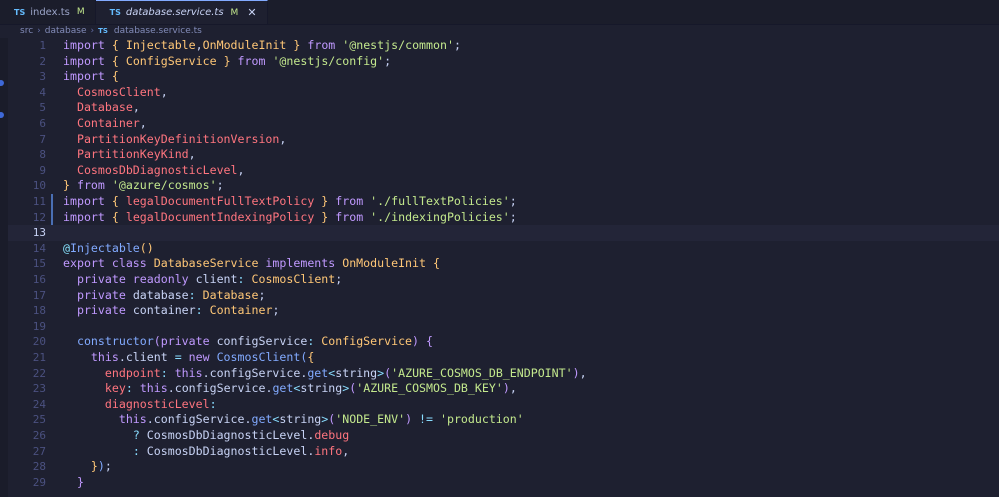 The image size is (999, 497). What do you see at coordinates (503, 93) in the screenshot?
I see `code-line: 4 CosmosClient,` at bounding box center [503, 93].